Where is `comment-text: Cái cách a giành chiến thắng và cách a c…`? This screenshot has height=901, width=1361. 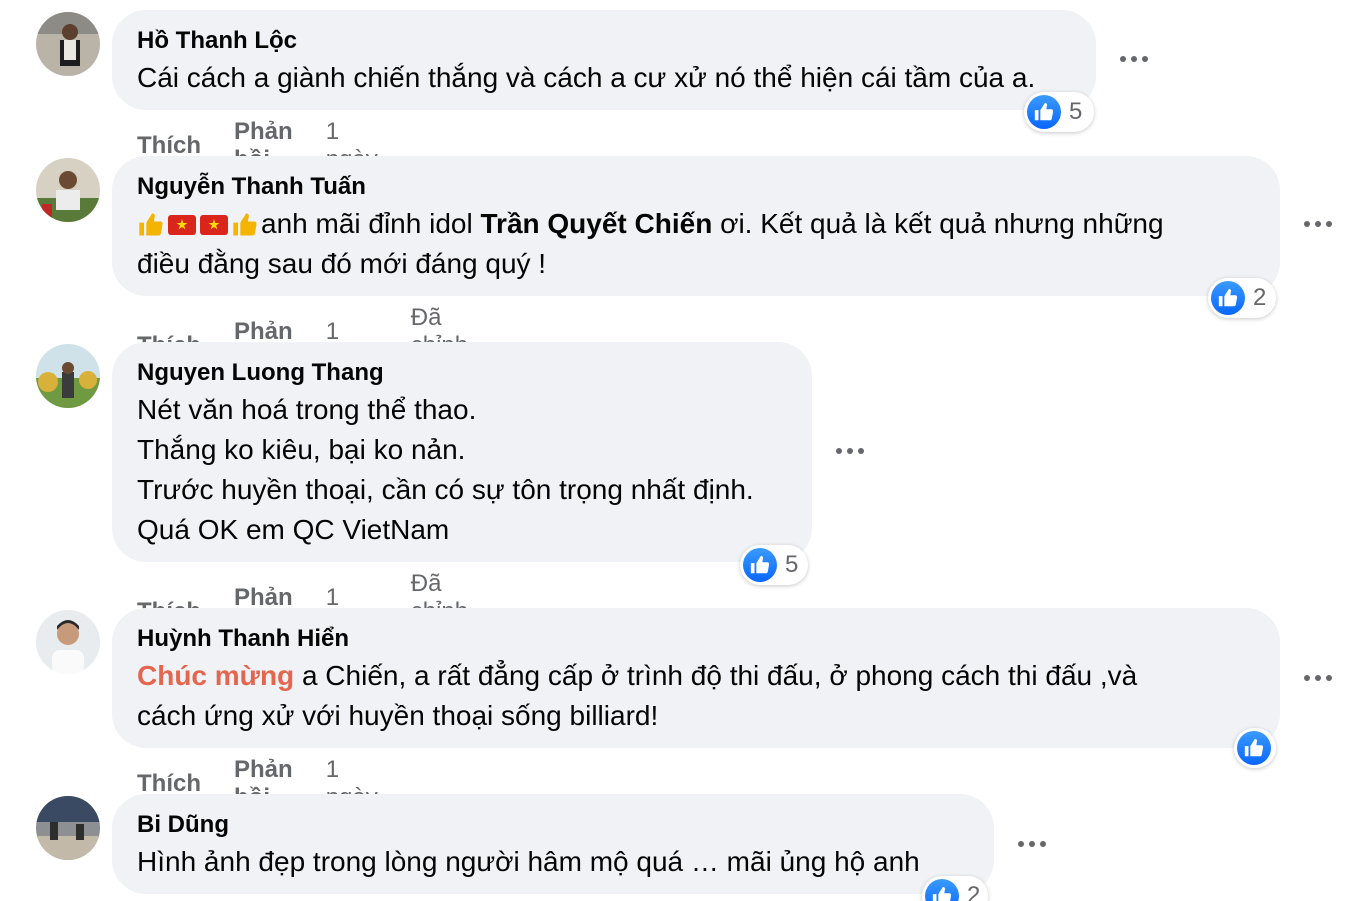 comment-text: Cái cách a giành chiến thắng và cách a c… is located at coordinates (586, 77).